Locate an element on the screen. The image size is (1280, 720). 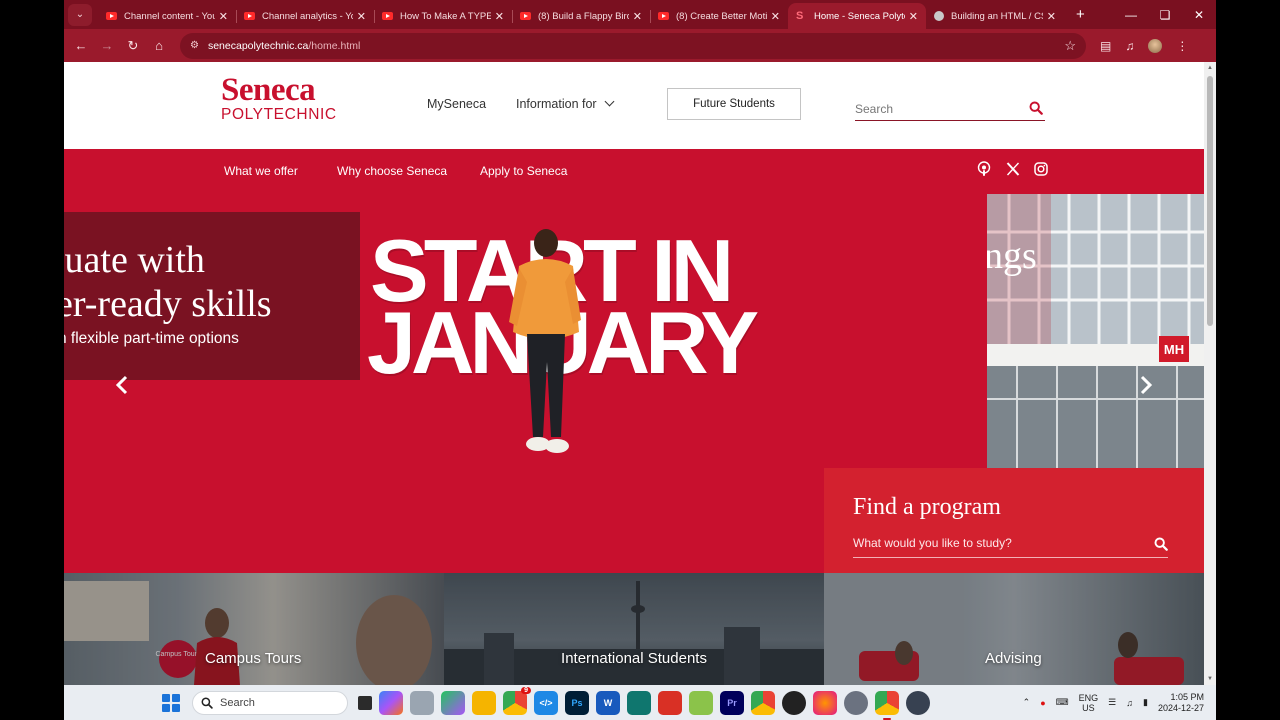
windows-start-icon is located at coordinates (171, 702).